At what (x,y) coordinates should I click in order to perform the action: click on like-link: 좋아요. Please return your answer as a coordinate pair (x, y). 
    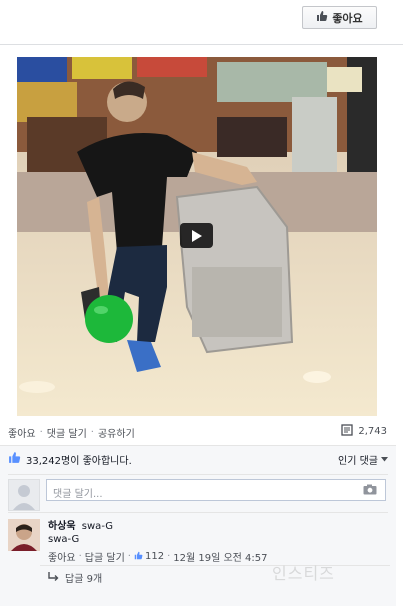
    Looking at the image, I should click on (22, 432).